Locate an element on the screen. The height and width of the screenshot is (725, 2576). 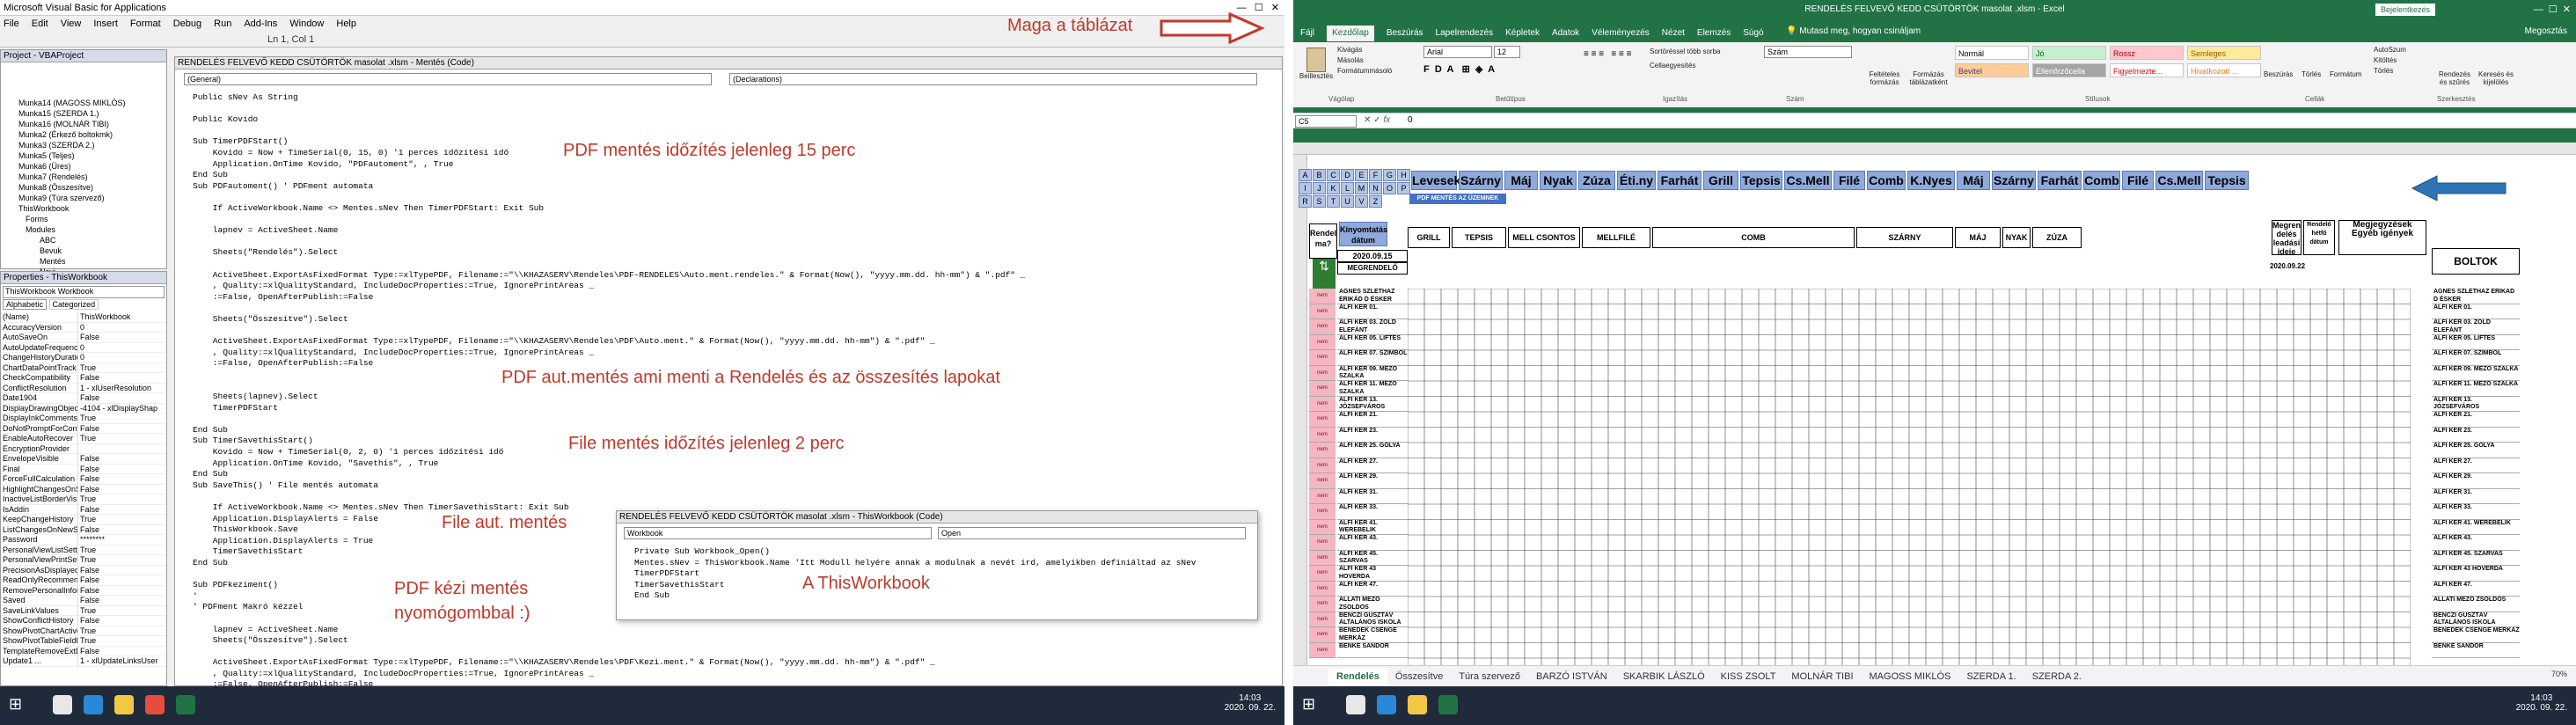
nav-button: Filé is located at coordinates (1849, 180).